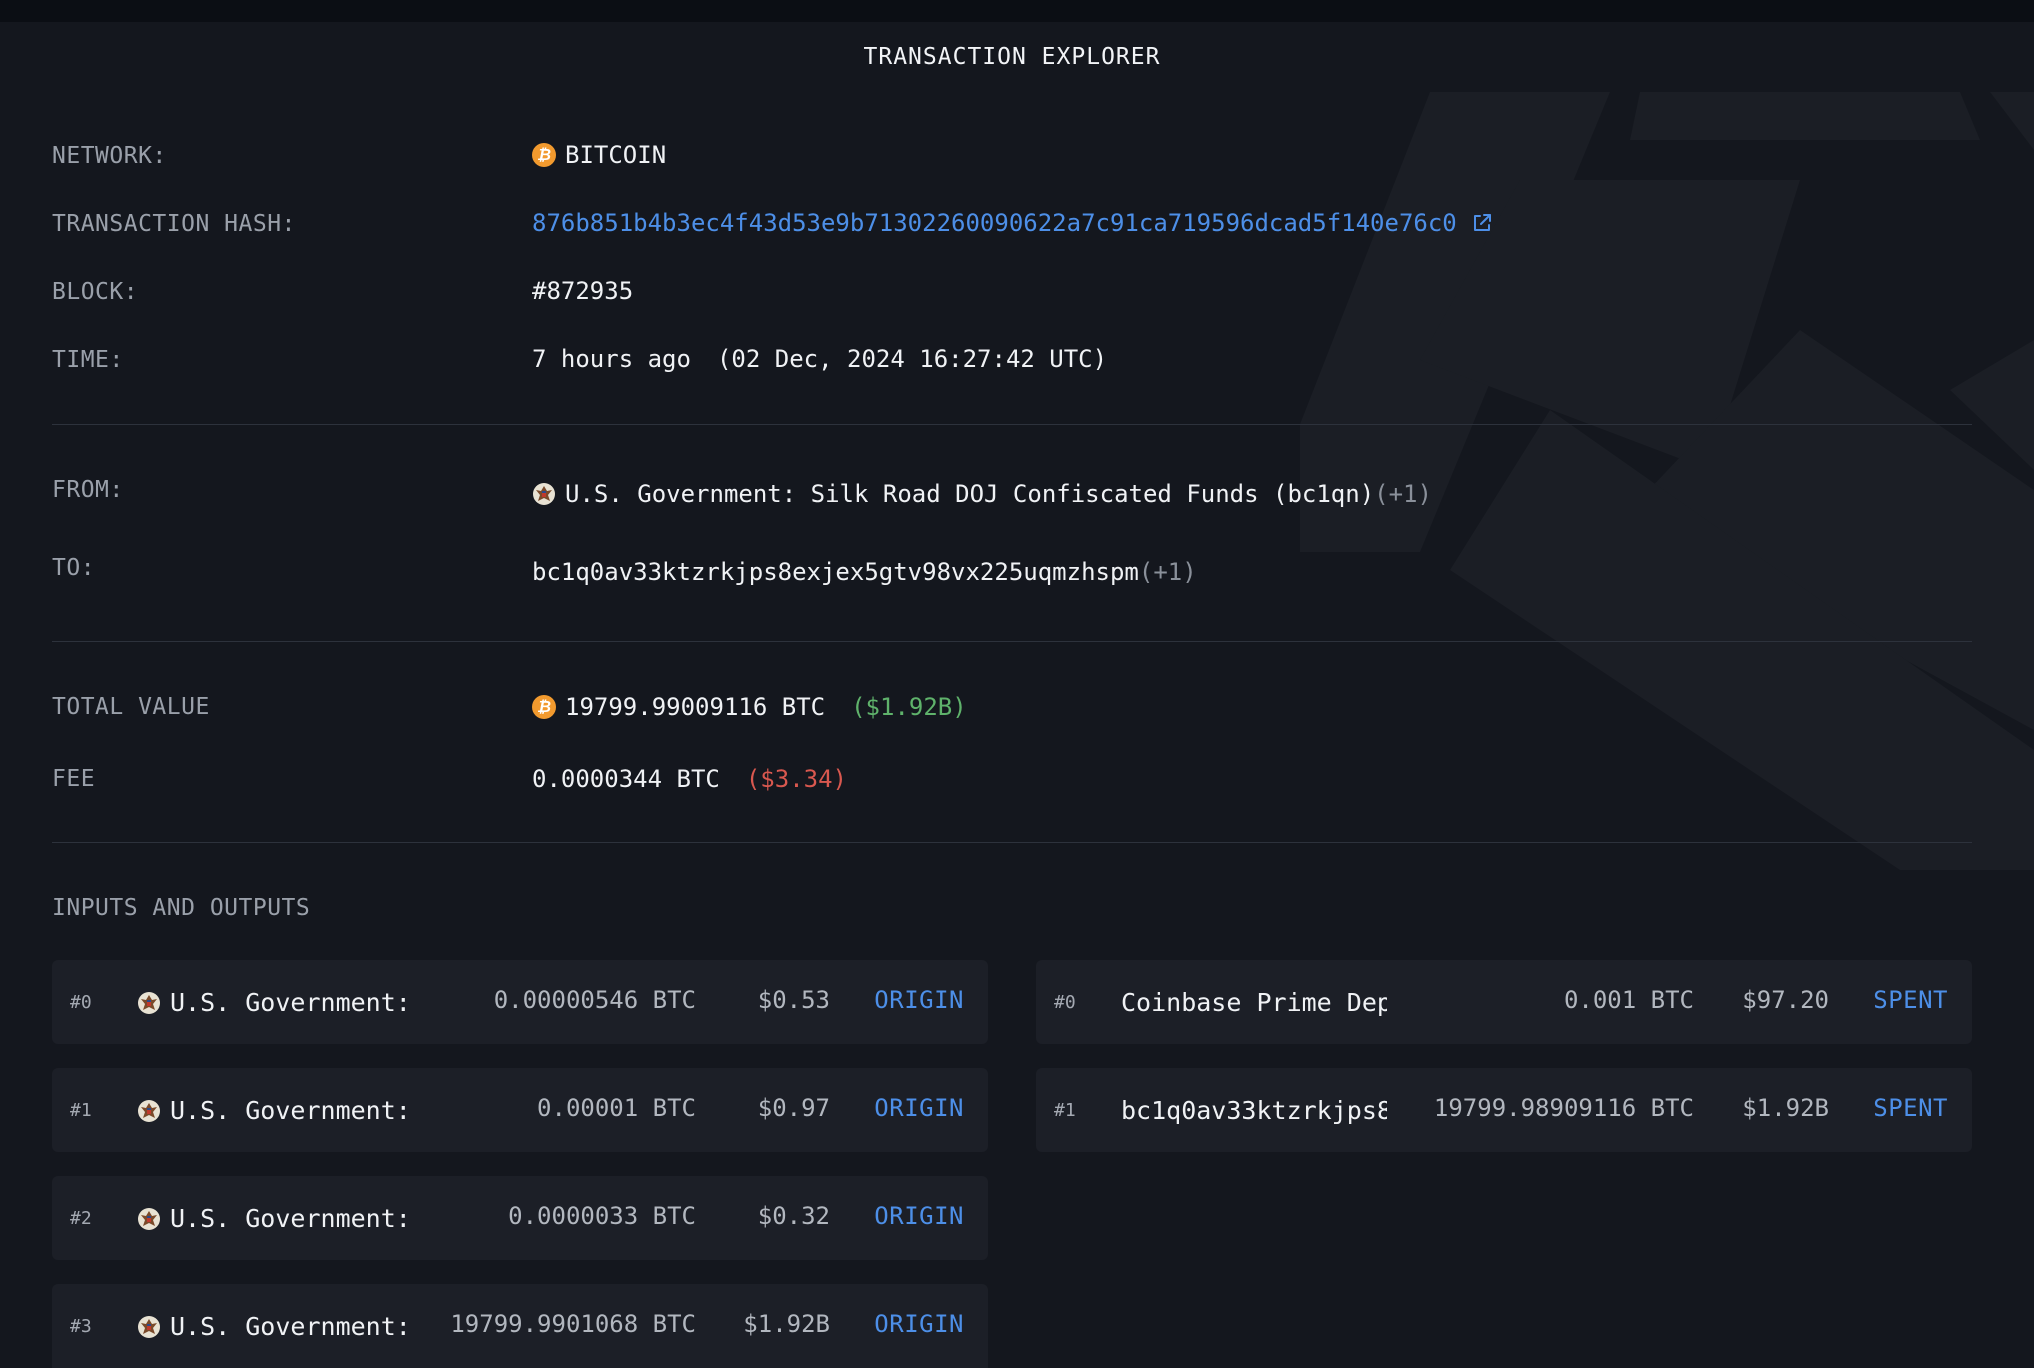 The image size is (2034, 1368). I want to click on network-value: BITCOIN, so click(616, 155).